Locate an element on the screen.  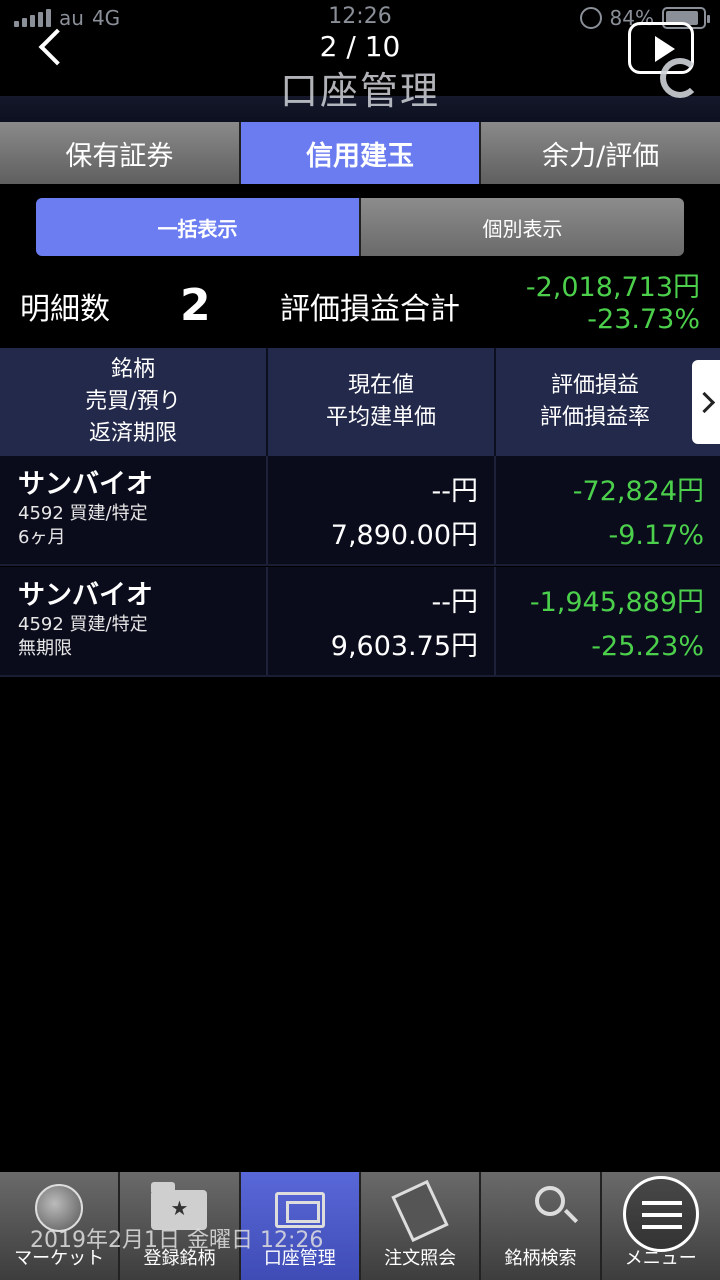
search-icon is located at coordinates (550, 1201).